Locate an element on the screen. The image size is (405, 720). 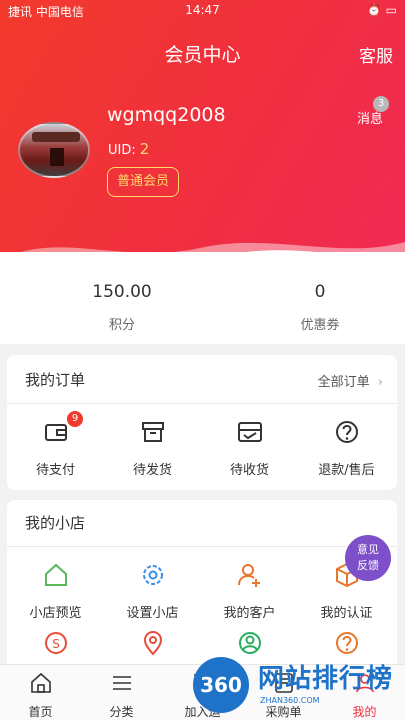
uid-value: 2 is located at coordinates (144, 149).